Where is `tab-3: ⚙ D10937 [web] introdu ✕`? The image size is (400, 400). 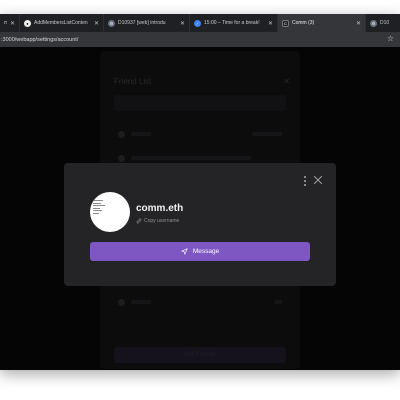
tab-3: ⚙ D10937 [web] introdu ✕ is located at coordinates (147, 23).